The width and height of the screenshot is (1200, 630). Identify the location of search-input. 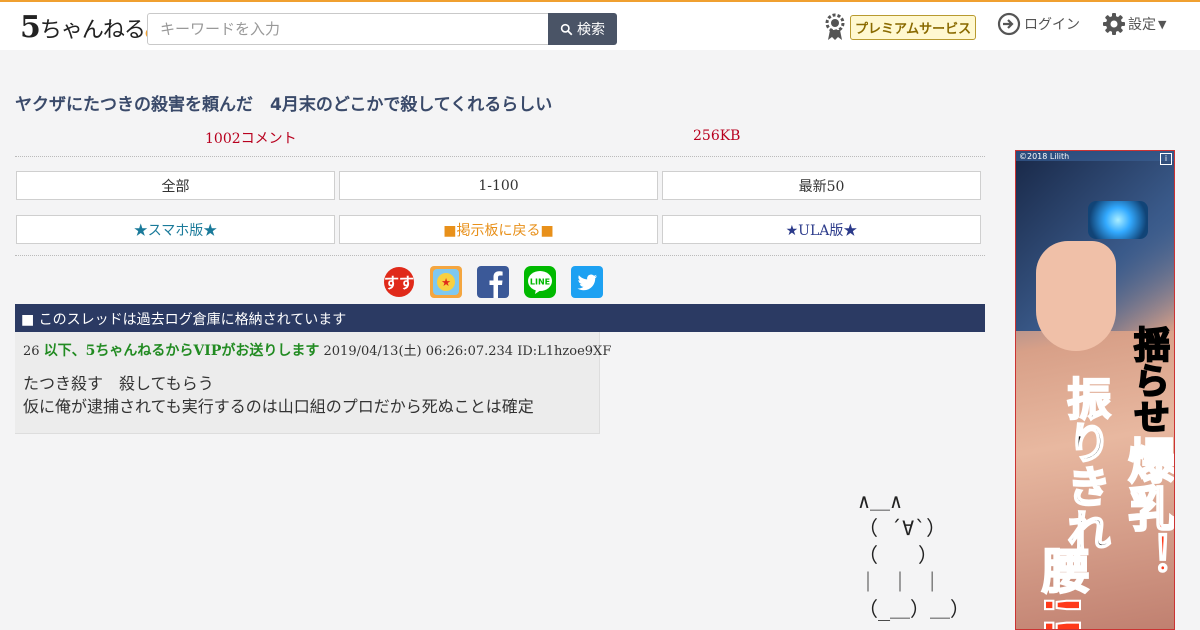
(348, 29).